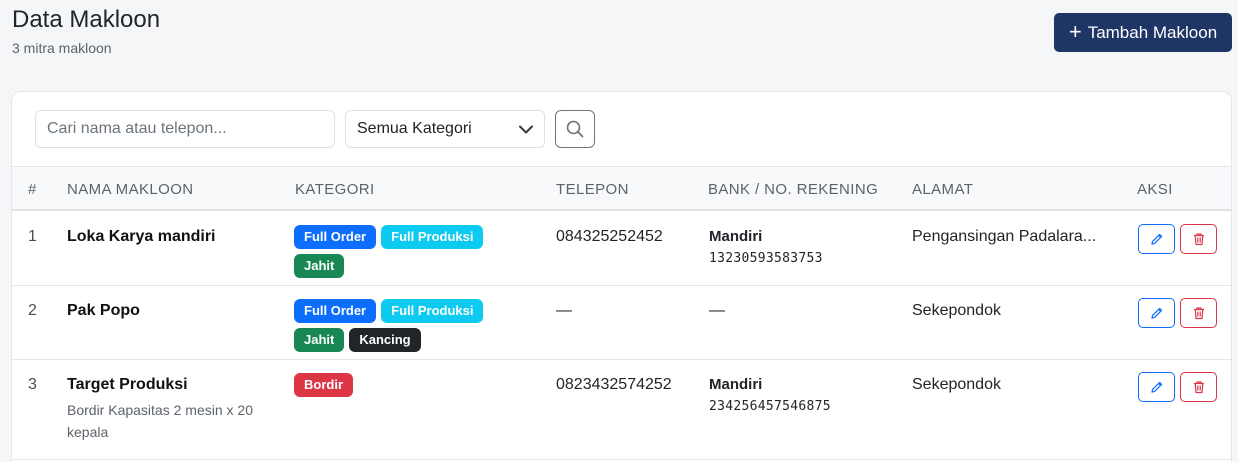 This screenshot has height=462, width=1238. I want to click on add-makloon-button: + Tambah Makloon, so click(1143, 32).